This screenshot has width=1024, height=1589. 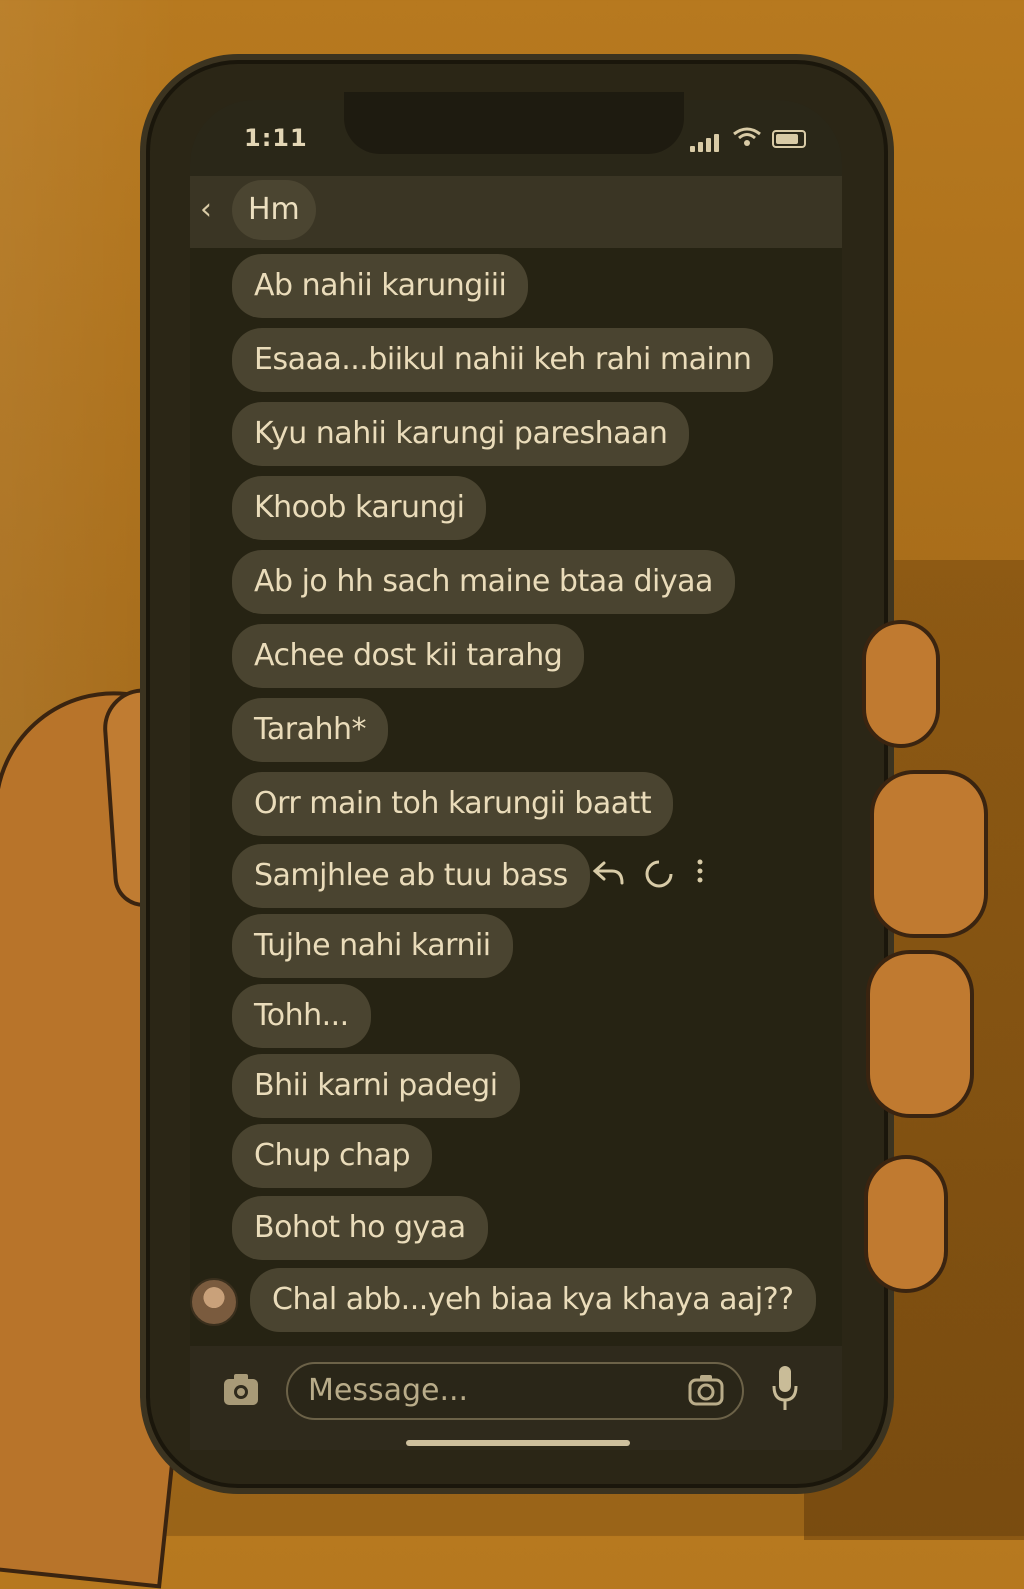 I want to click on battery-icon, so click(x=789, y=139).